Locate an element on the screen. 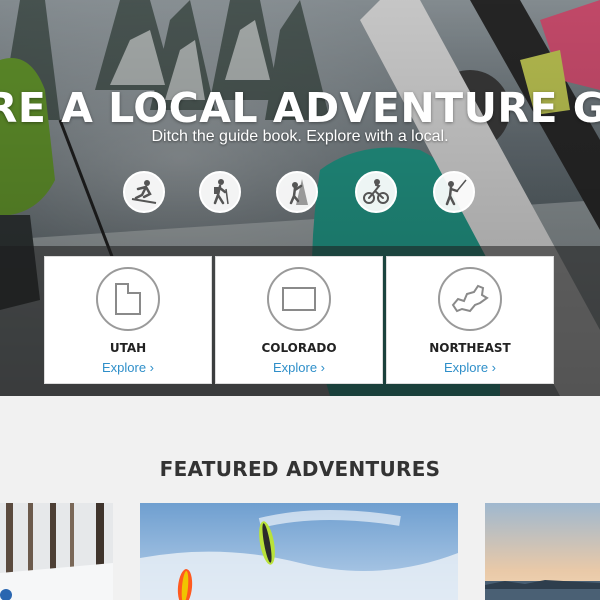  angler-icon is located at coordinates (454, 192).